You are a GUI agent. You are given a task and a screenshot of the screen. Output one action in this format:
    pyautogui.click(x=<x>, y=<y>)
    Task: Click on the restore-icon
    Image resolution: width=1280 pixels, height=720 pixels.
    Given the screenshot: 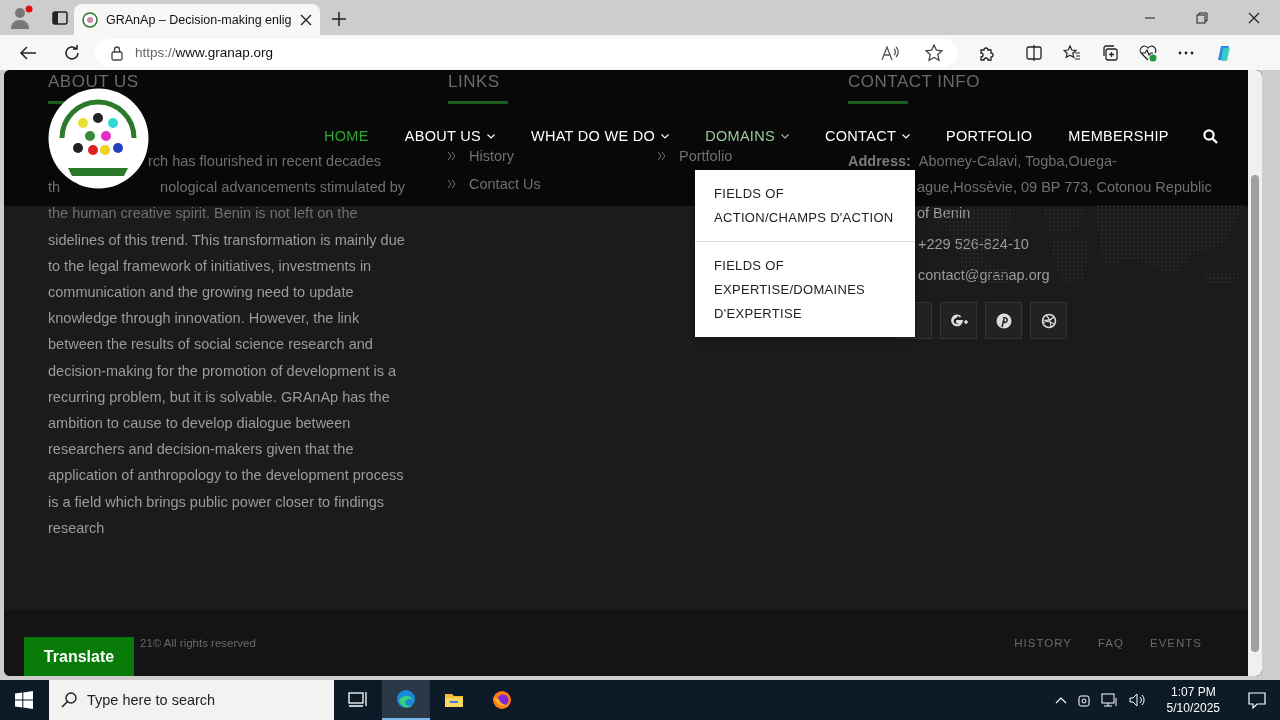 What is the action you would take?
    pyautogui.click(x=1202, y=17)
    